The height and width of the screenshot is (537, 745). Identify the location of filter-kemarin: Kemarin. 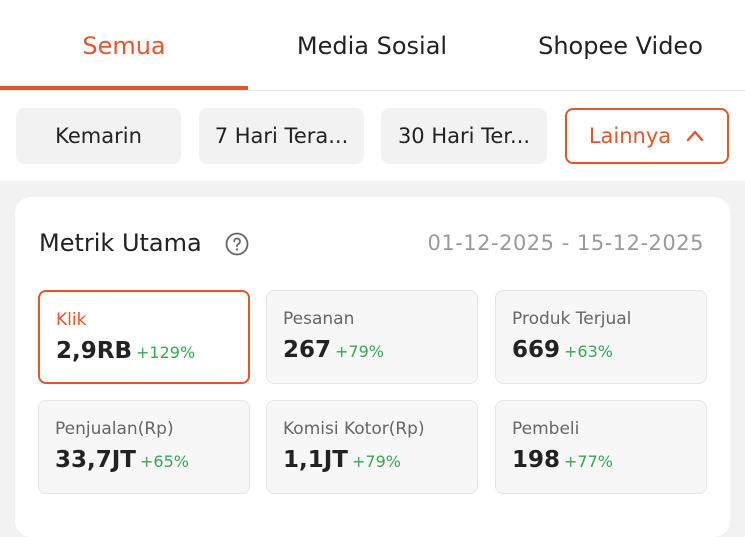
(98, 136).